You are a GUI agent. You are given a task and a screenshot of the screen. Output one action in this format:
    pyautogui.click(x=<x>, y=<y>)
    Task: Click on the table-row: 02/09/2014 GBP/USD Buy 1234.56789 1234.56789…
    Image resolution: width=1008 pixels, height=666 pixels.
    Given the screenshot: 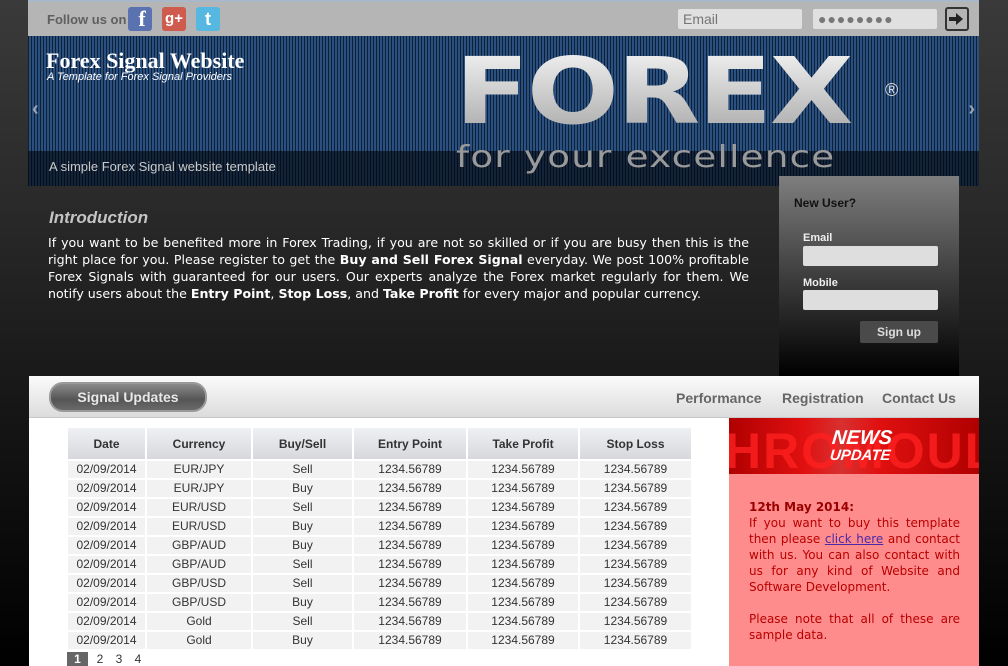 What is the action you would take?
    pyautogui.click(x=379, y=602)
    